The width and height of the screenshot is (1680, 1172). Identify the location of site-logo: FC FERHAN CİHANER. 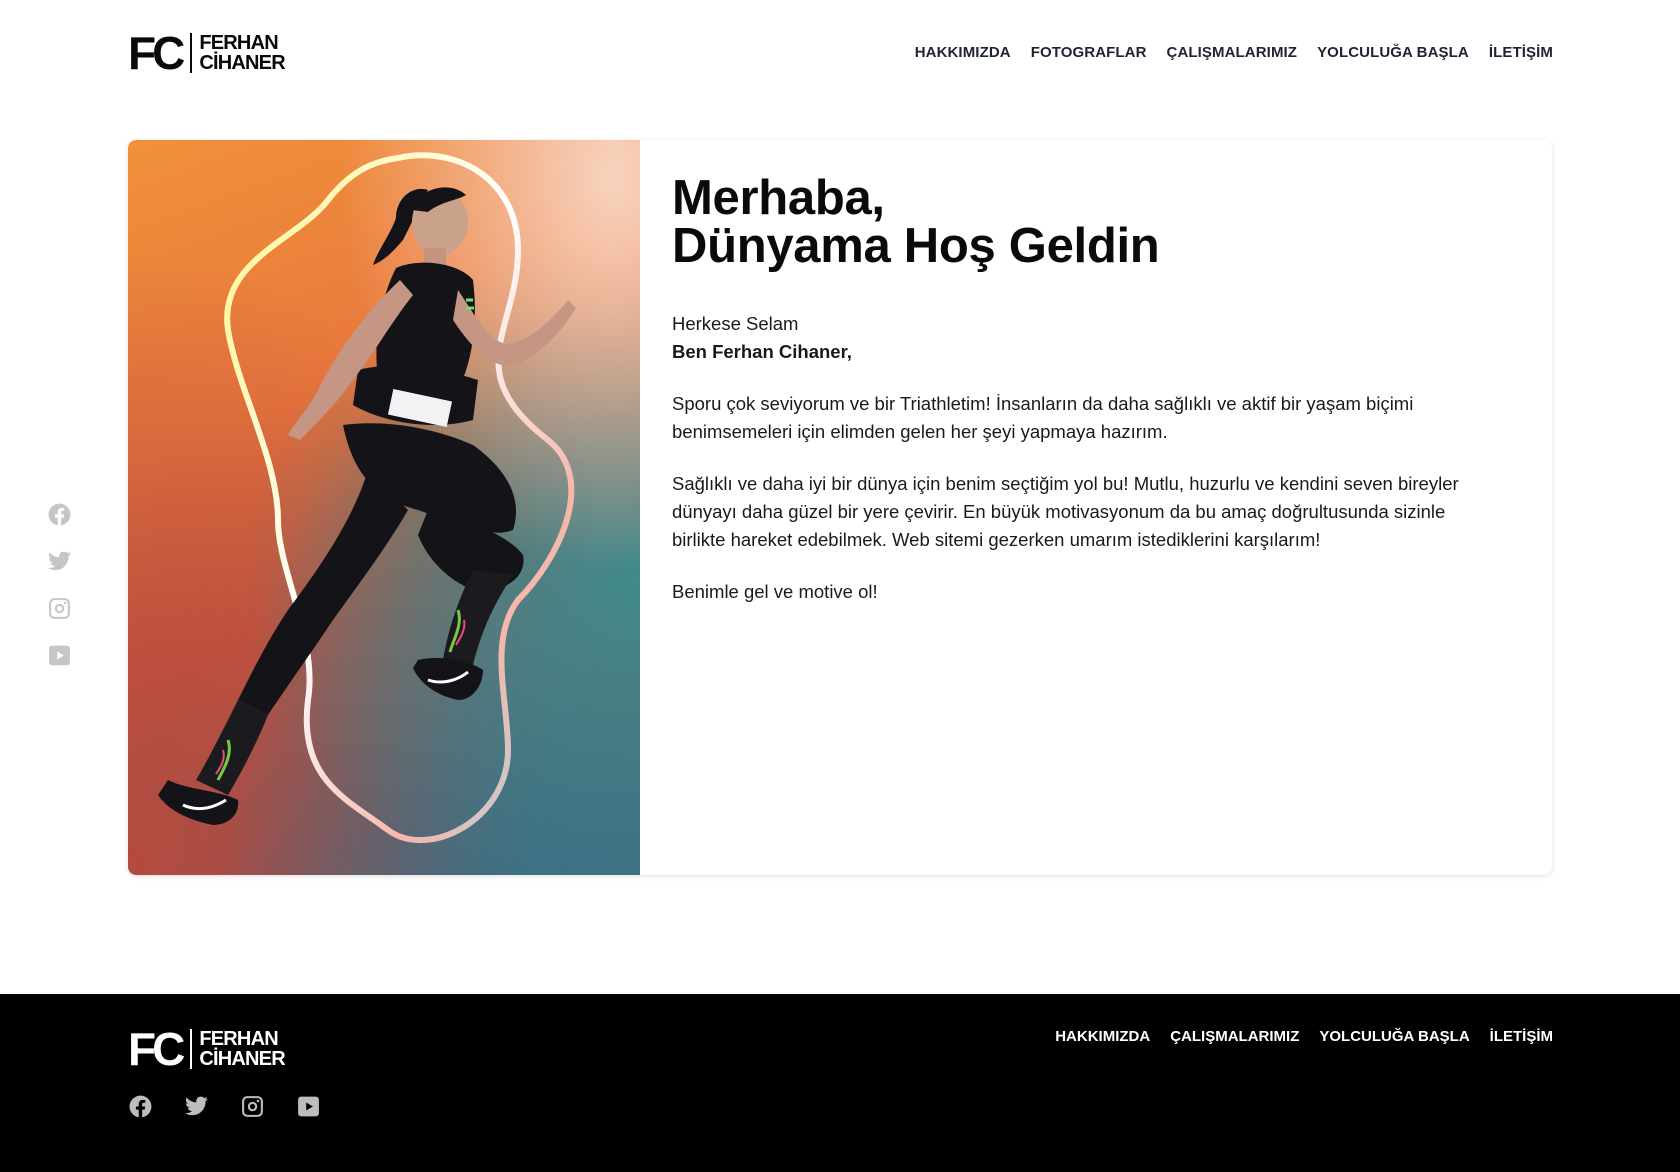
(207, 53).